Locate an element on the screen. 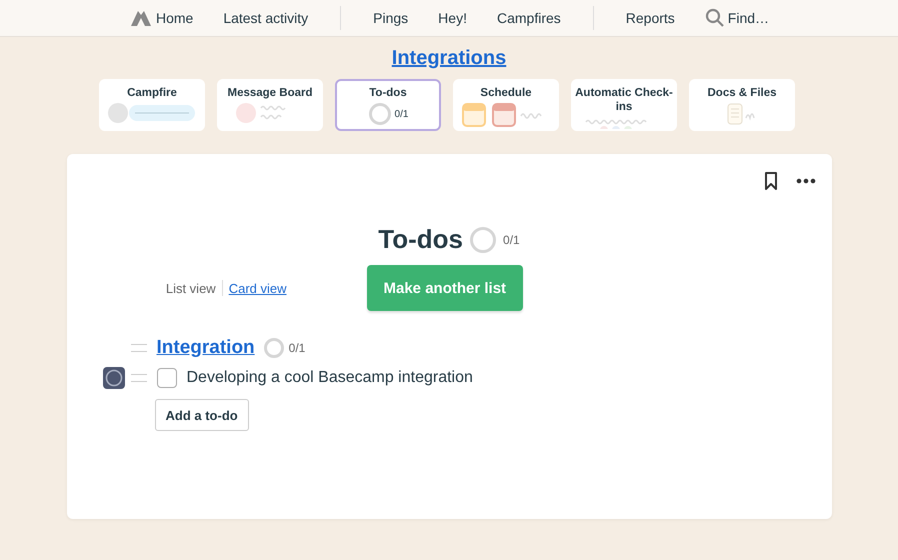 This screenshot has height=560, width=898. bookmark-icon is located at coordinates (771, 181).